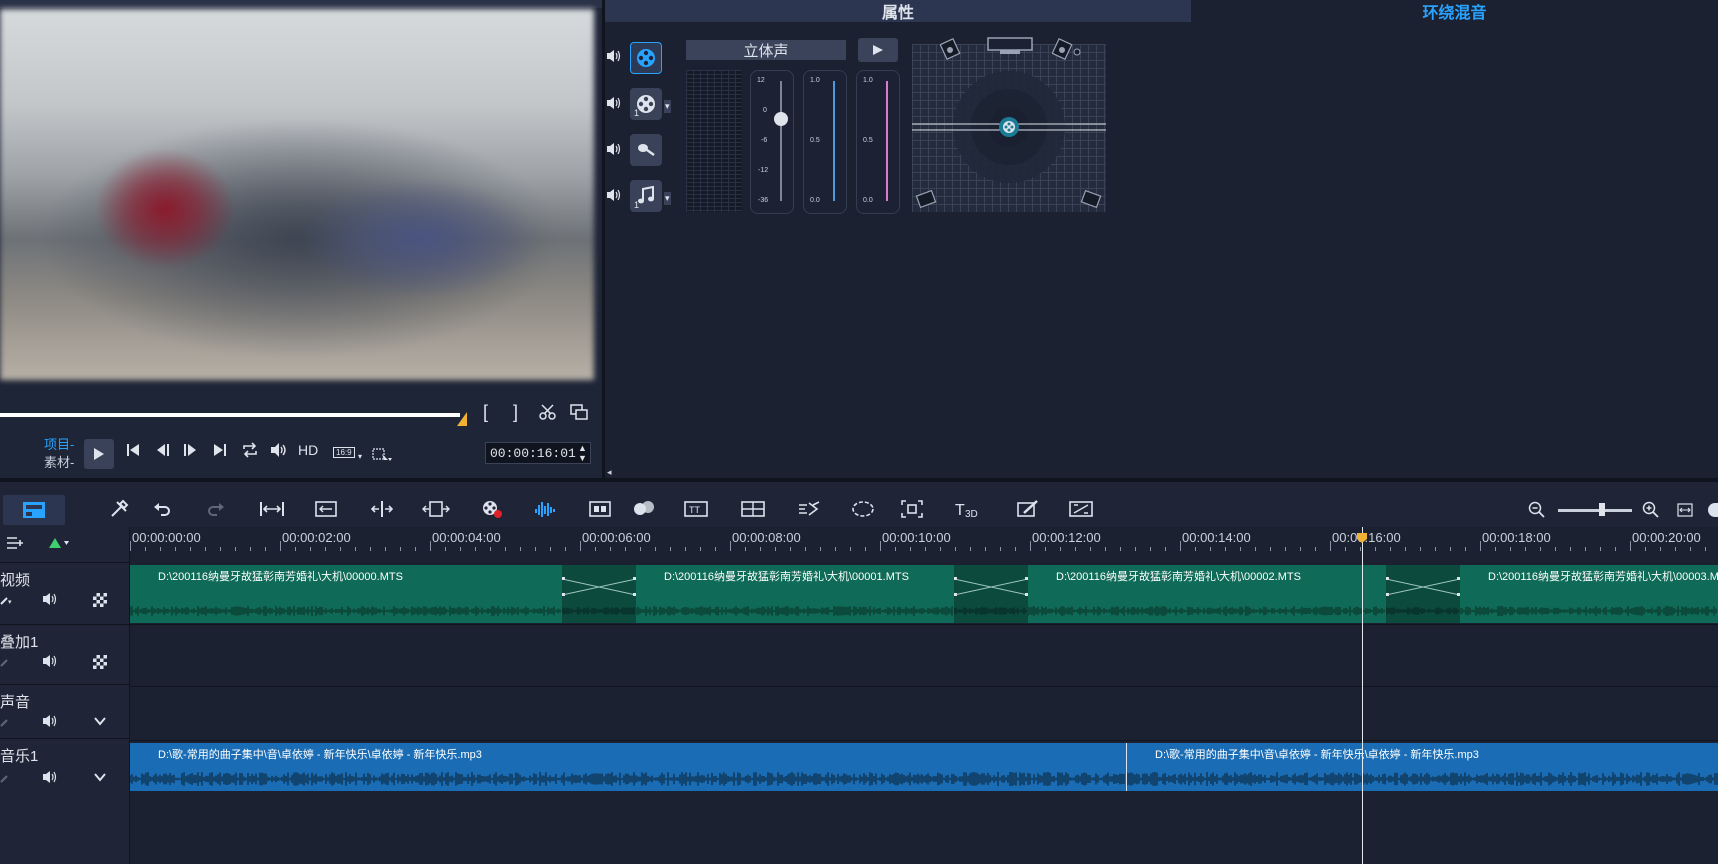 The height and width of the screenshot is (864, 1718). Describe the element at coordinates (220, 452) in the screenshot. I see `go-to-end-icon` at that location.